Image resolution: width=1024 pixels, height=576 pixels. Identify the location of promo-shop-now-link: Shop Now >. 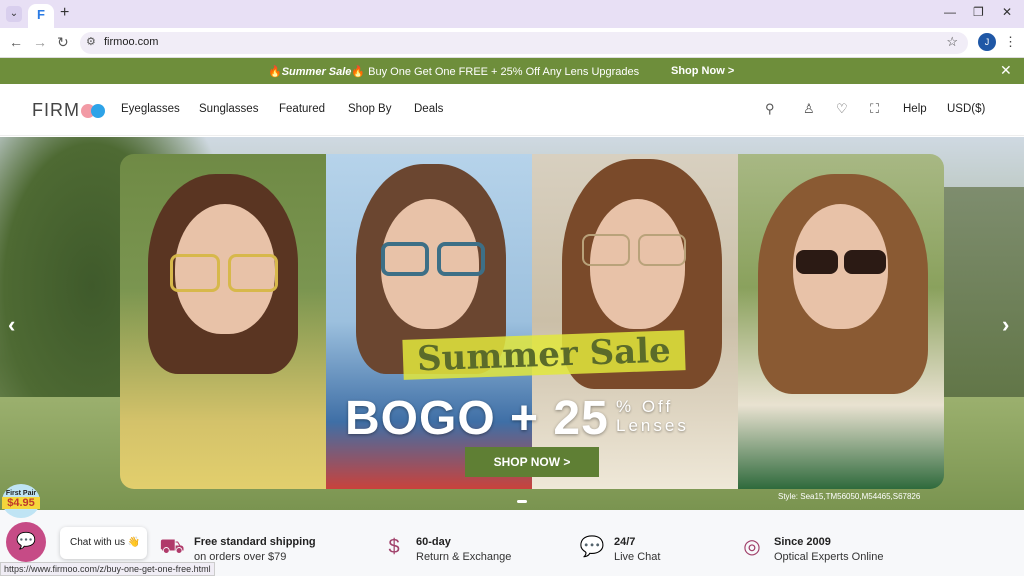
(702, 71).